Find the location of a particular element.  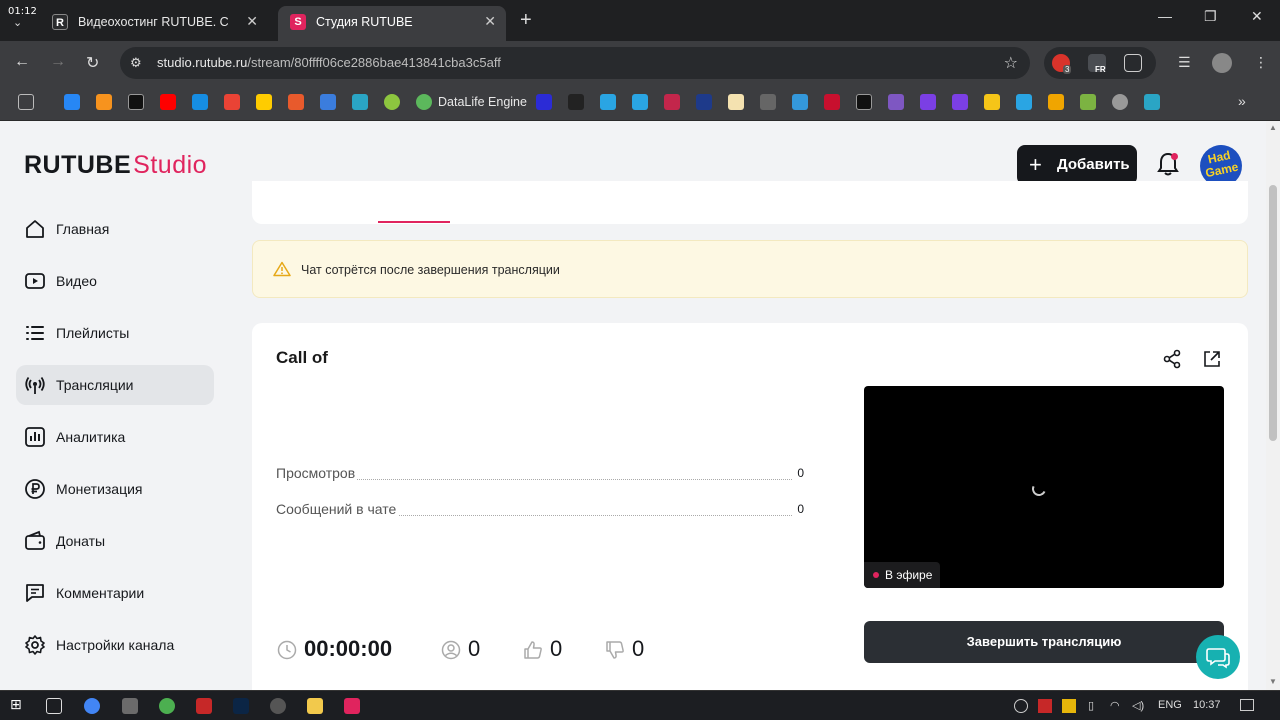

wifi-icon: ◠ is located at coordinates (1115, 705).